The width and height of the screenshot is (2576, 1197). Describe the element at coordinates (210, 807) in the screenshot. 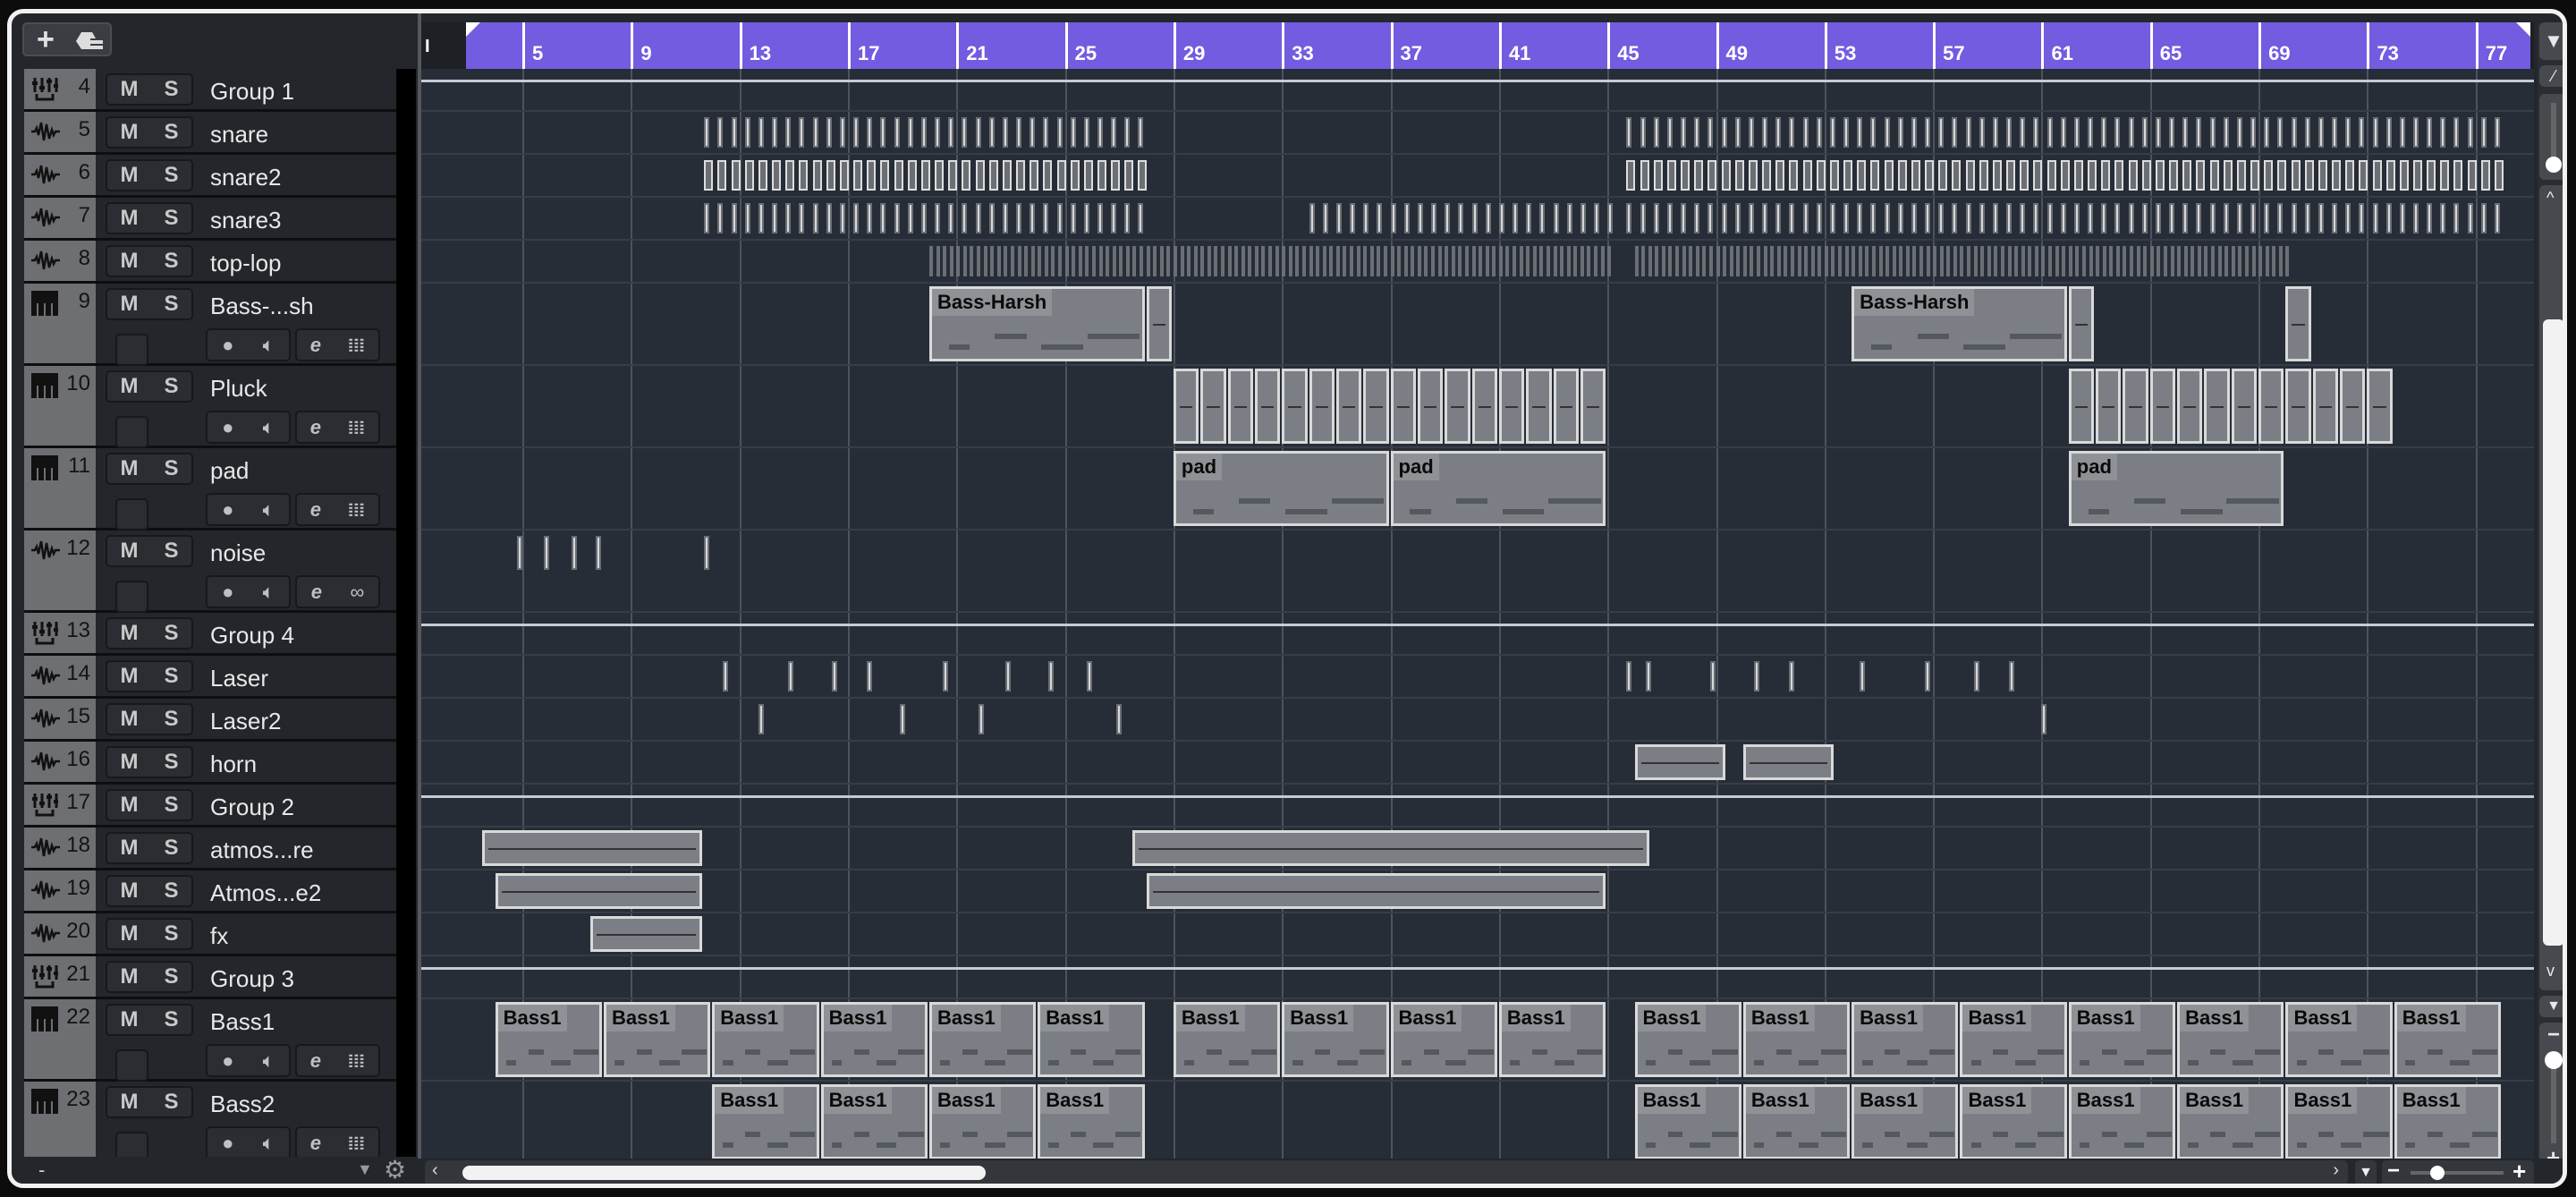

I see `track-header: 17 M S Group 2` at that location.